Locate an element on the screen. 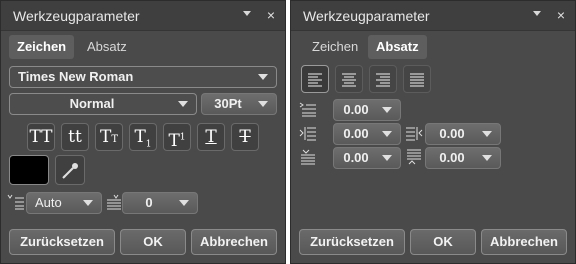 Image resolution: width=576 pixels, height=264 pixels. strikethrough-button: T is located at coordinates (245, 137).